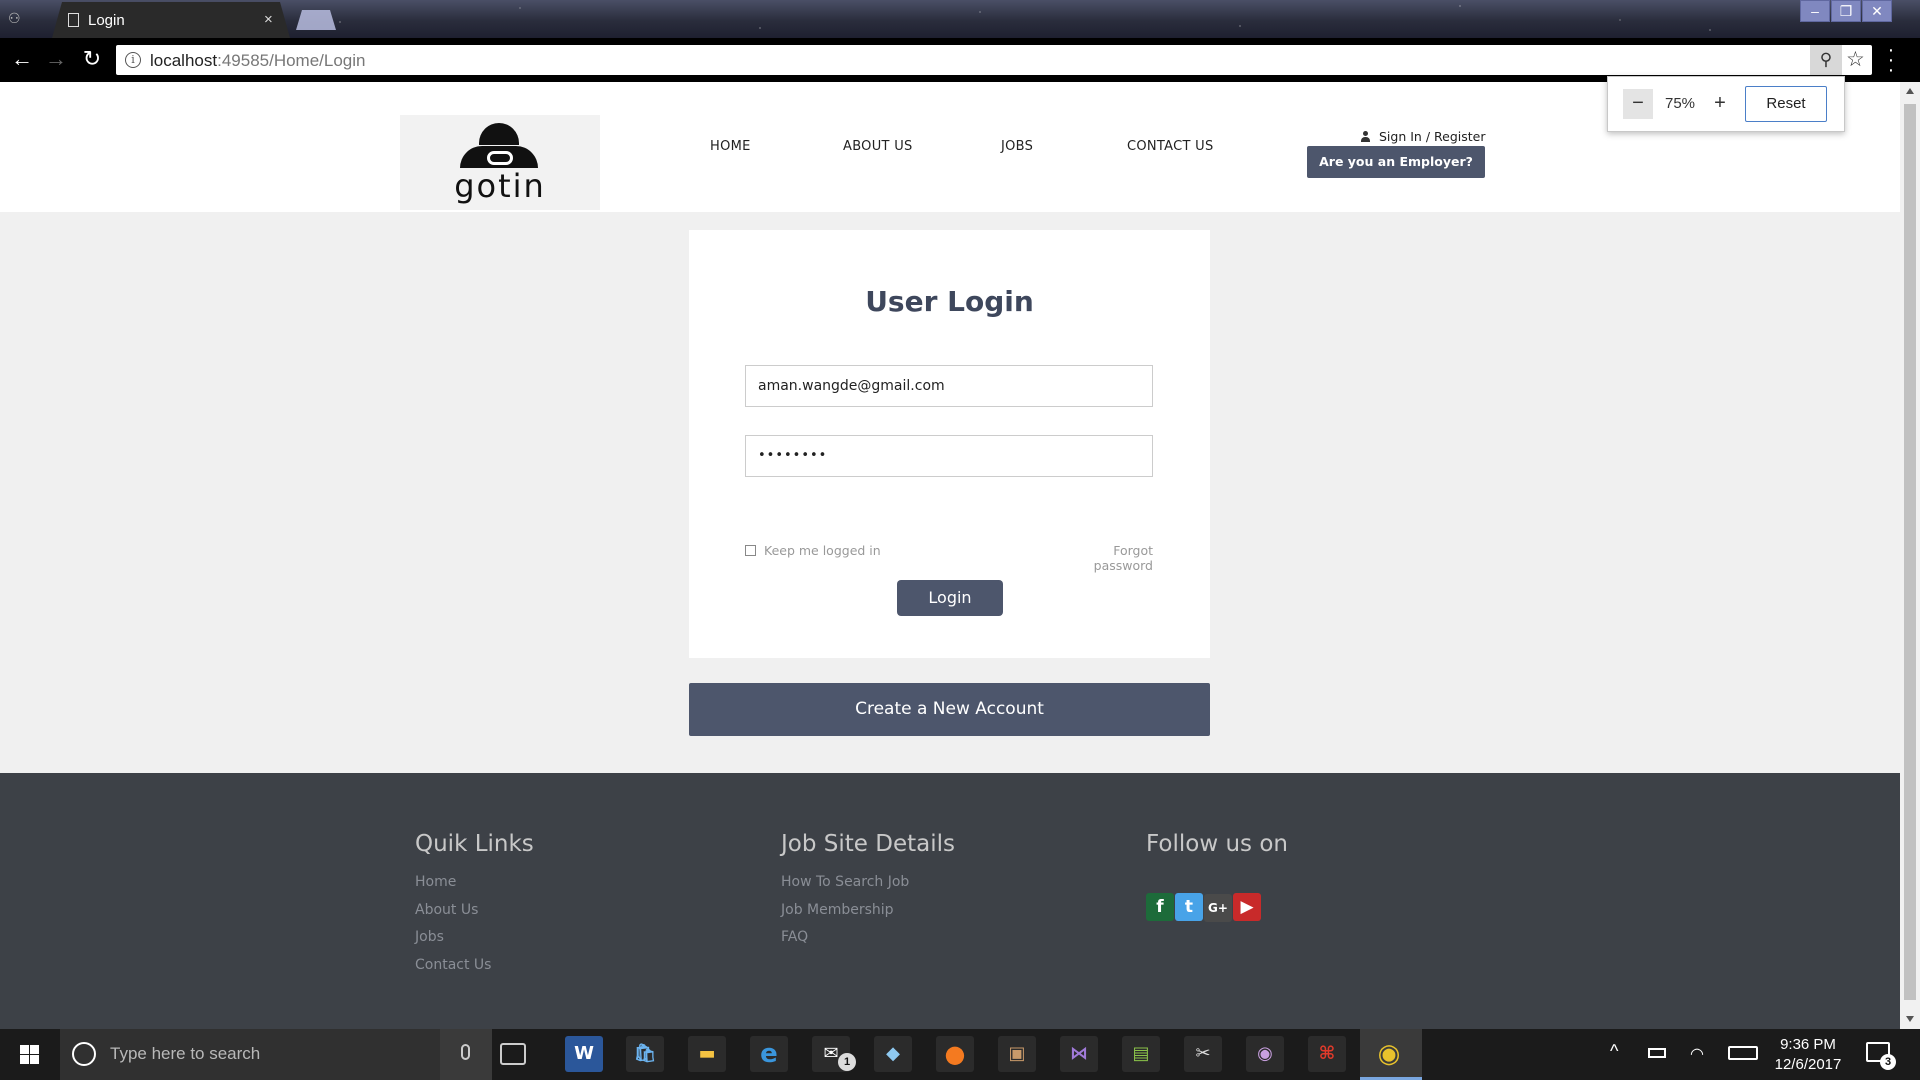 The height and width of the screenshot is (1080, 1920). I want to click on github-icon: ◉, so click(1265, 1054).